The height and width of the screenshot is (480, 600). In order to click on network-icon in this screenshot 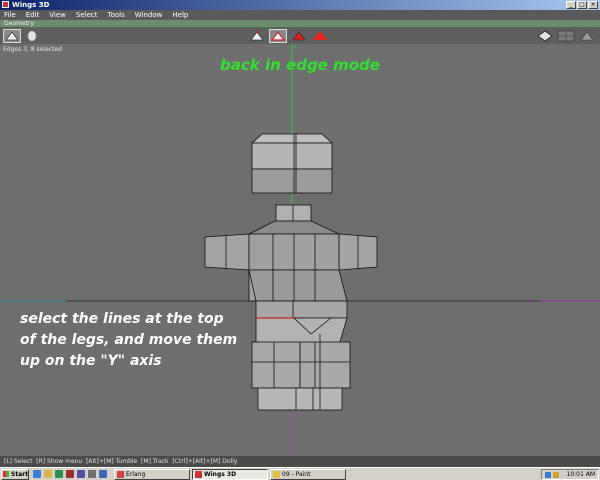, I will do `click(548, 475)`.